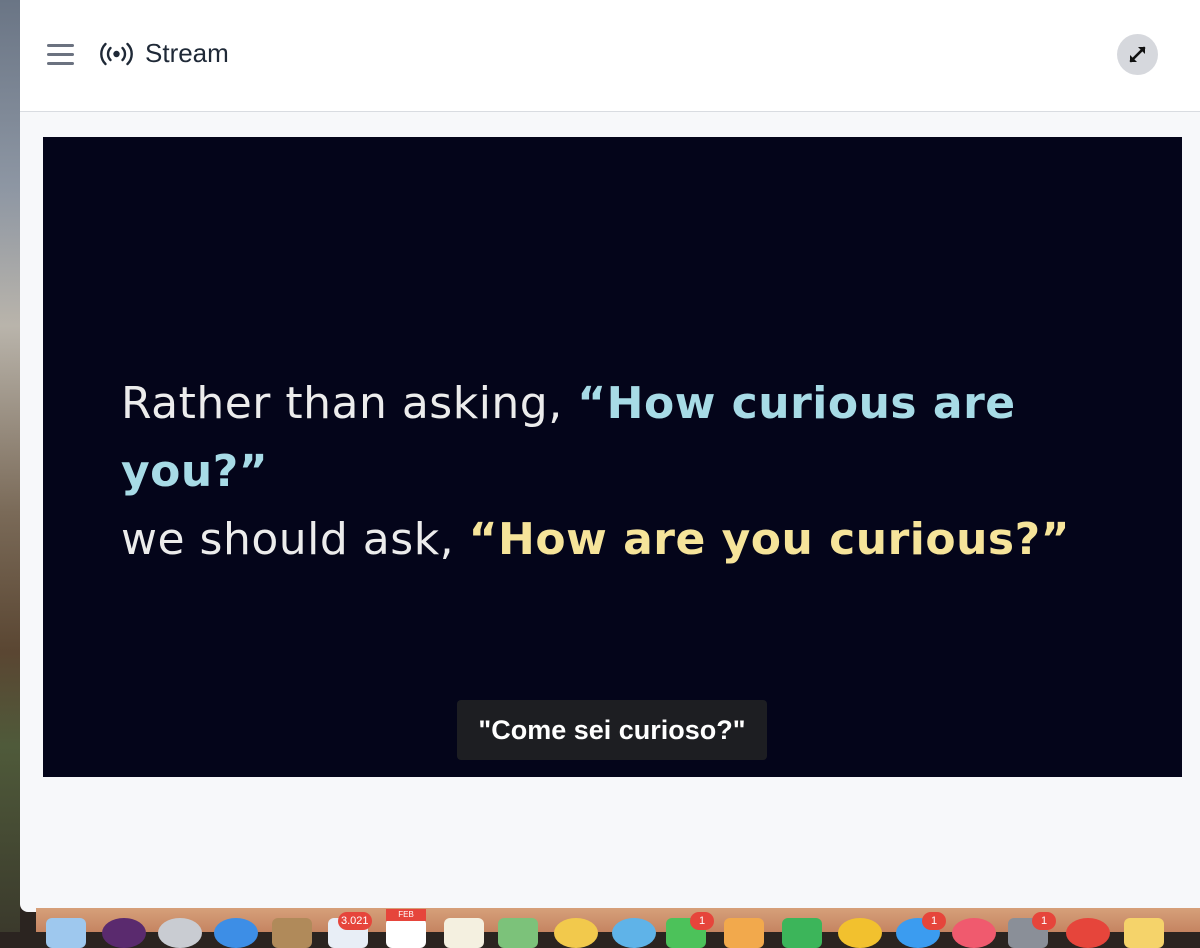 The width and height of the screenshot is (1200, 948). Describe the element at coordinates (292, 933) in the screenshot. I see `dock-contacts-icon` at that location.